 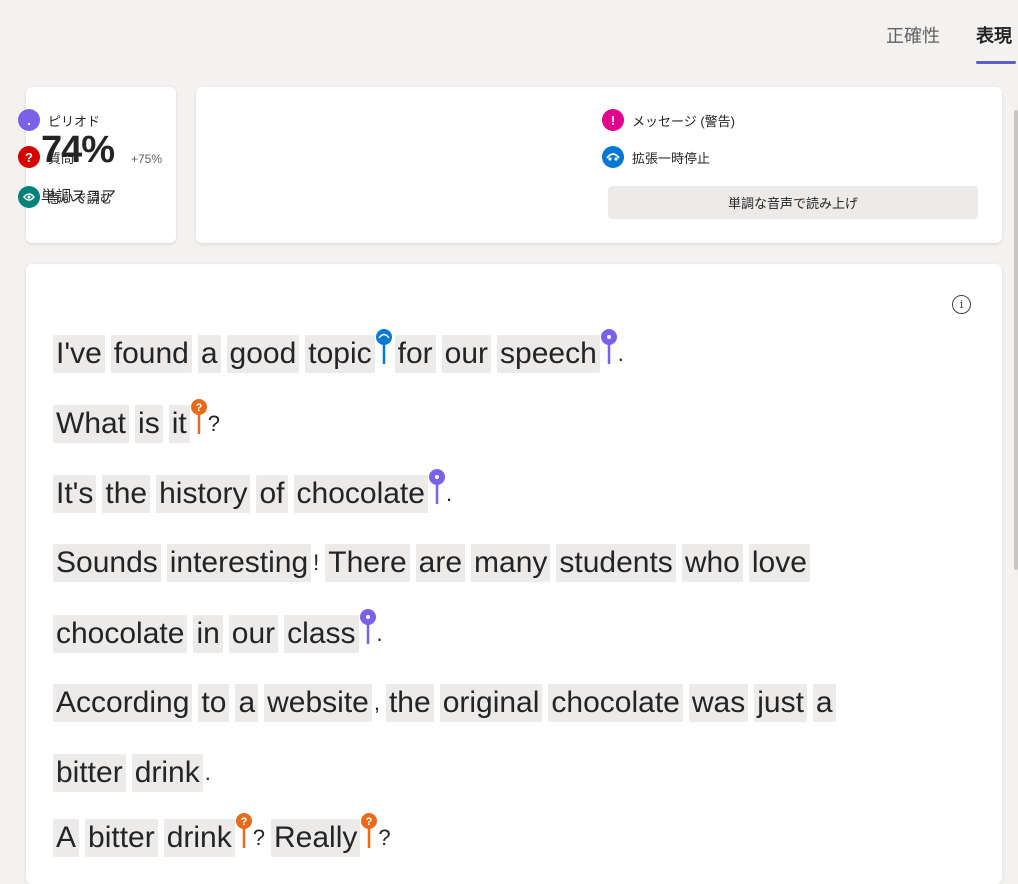 What do you see at coordinates (29, 197) in the screenshot?
I see `fast-reading-icon` at bounding box center [29, 197].